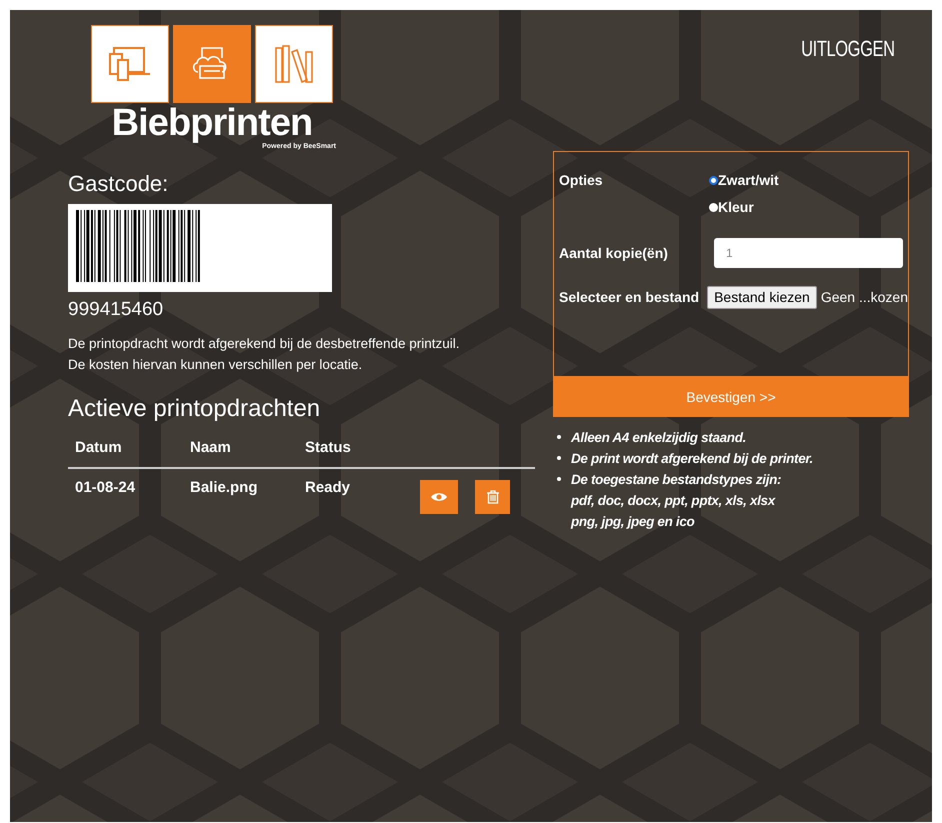 This screenshot has width=942, height=823. I want to click on options-label: Opties, so click(581, 180).